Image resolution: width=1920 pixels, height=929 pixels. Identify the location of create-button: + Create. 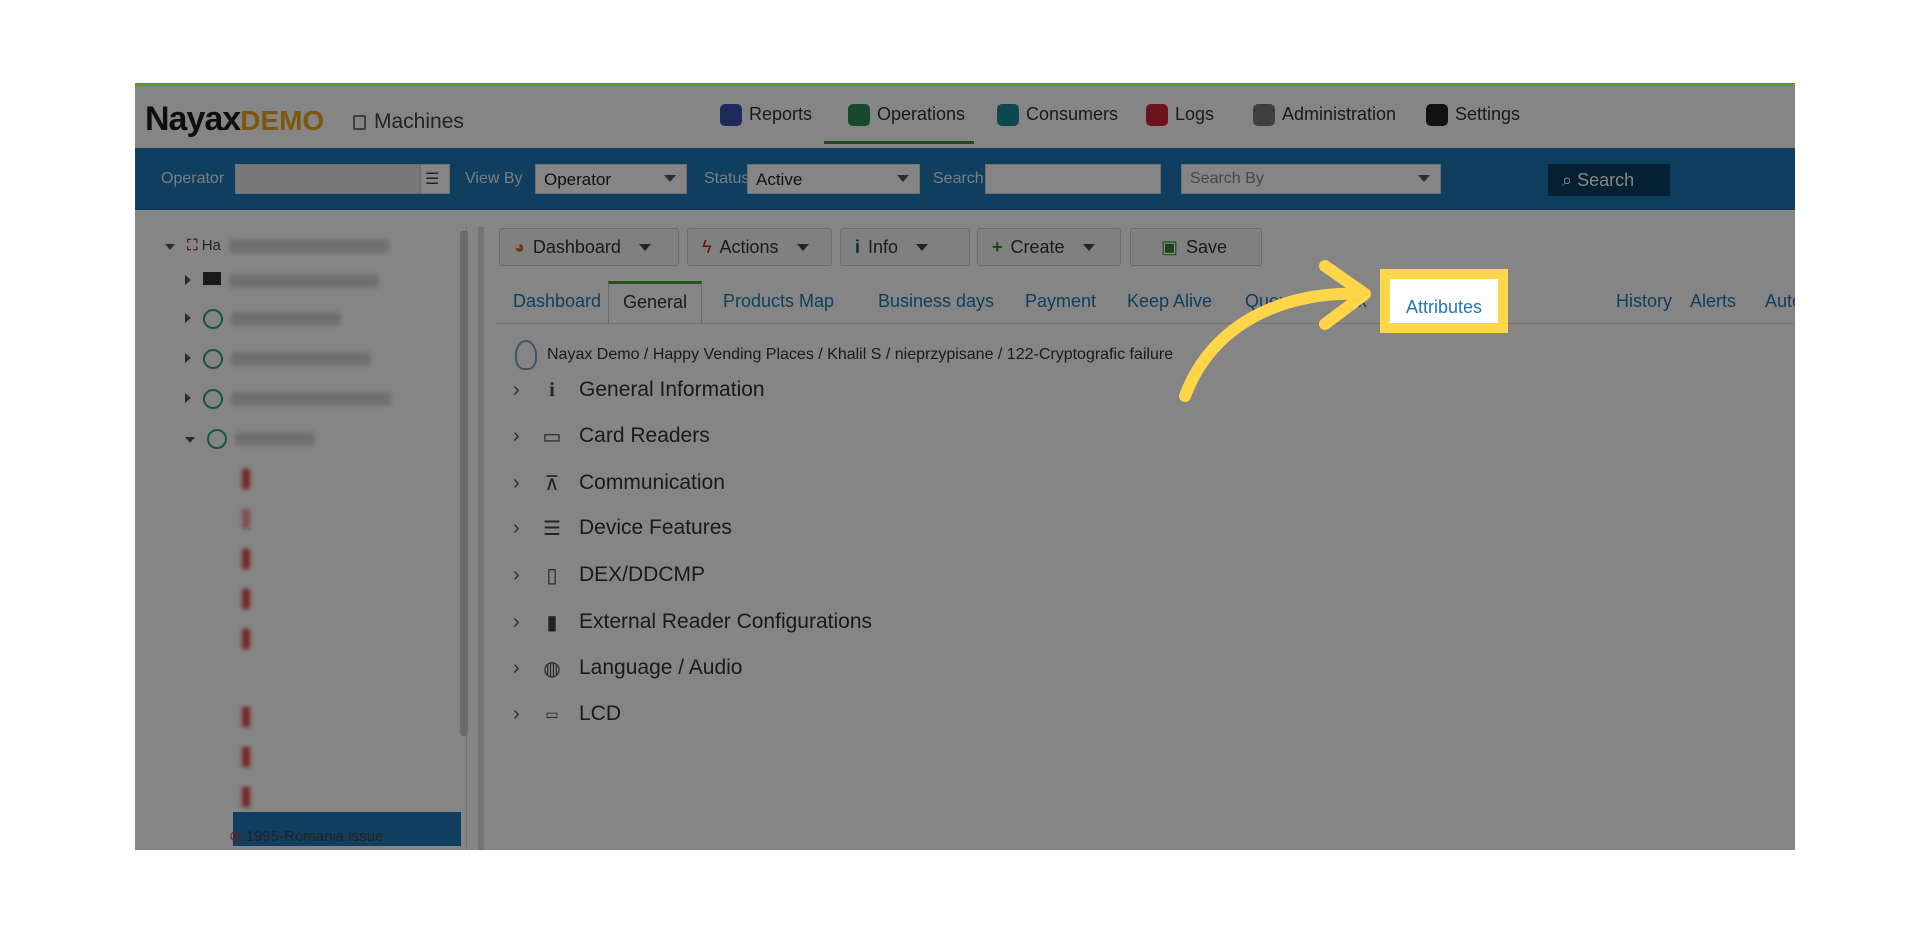
(1049, 247).